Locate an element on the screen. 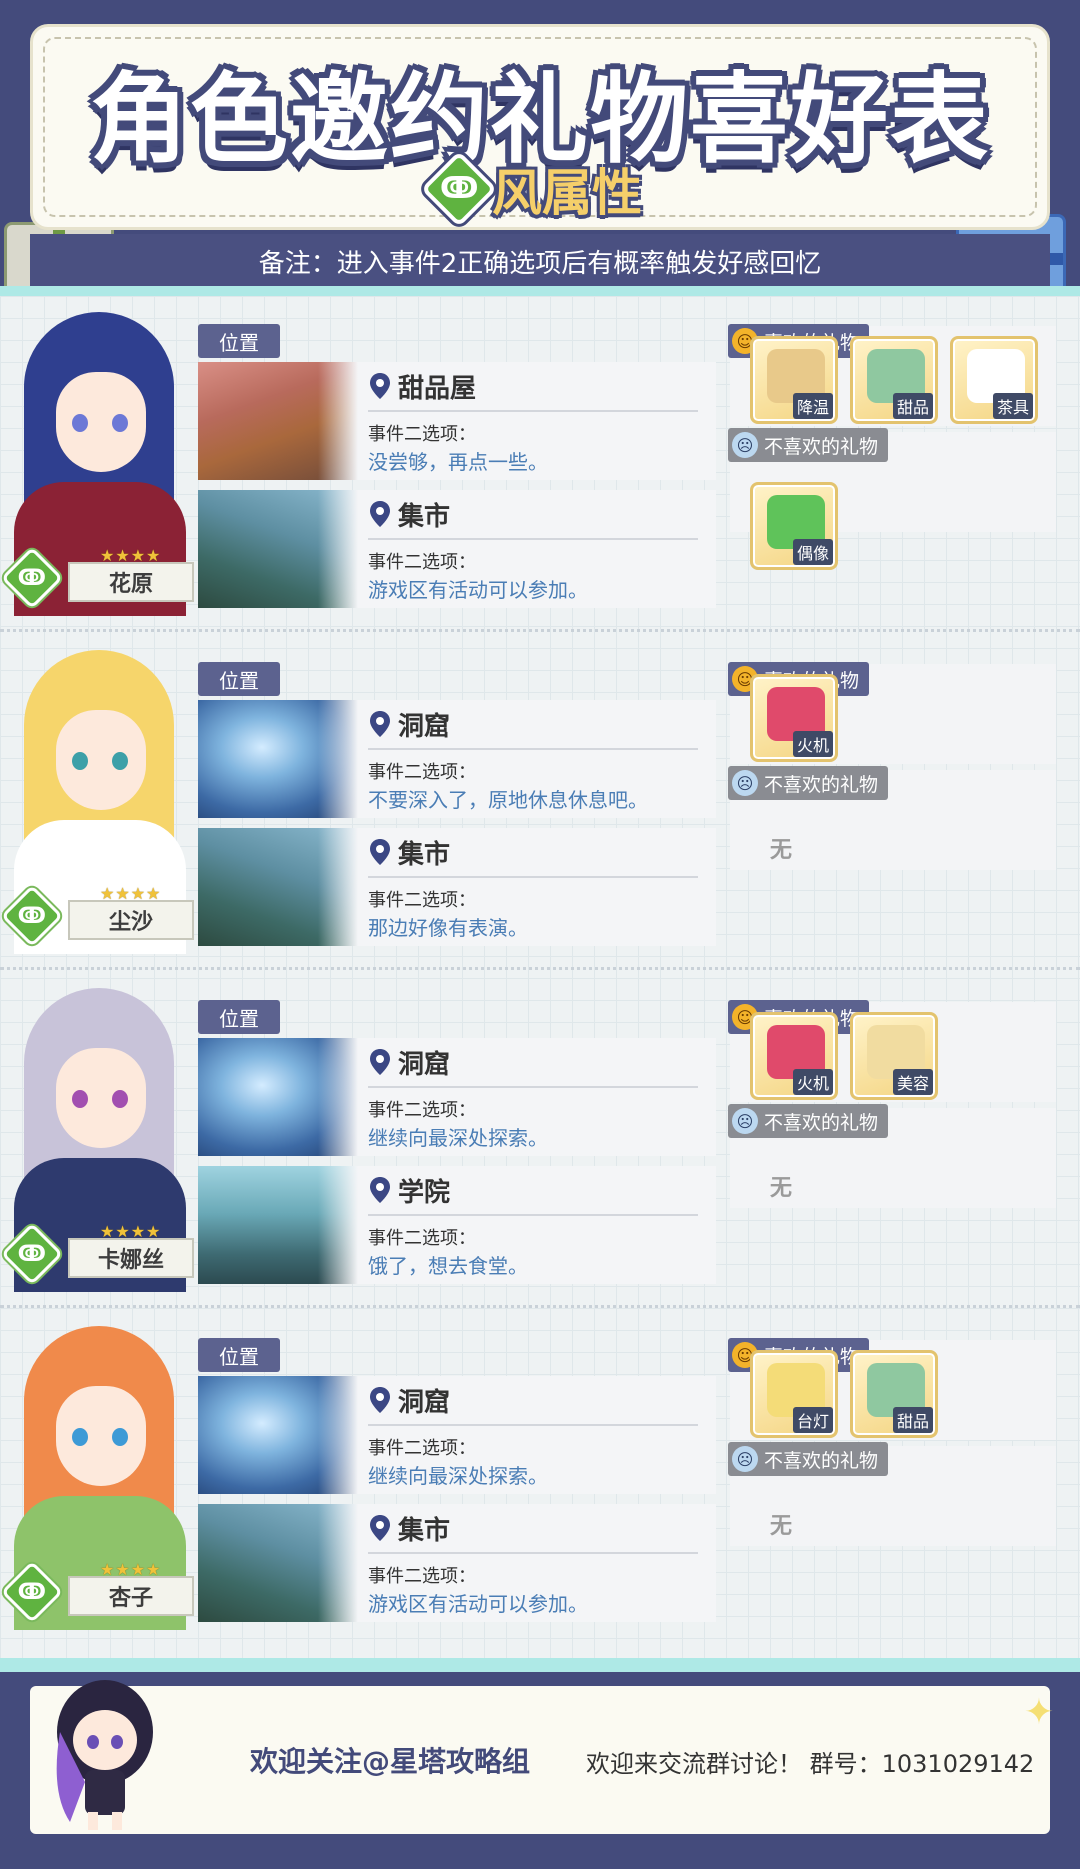 Image resolution: width=1080 pixels, height=1869 pixels. character-name-plate: 尘沙 is located at coordinates (131, 920).